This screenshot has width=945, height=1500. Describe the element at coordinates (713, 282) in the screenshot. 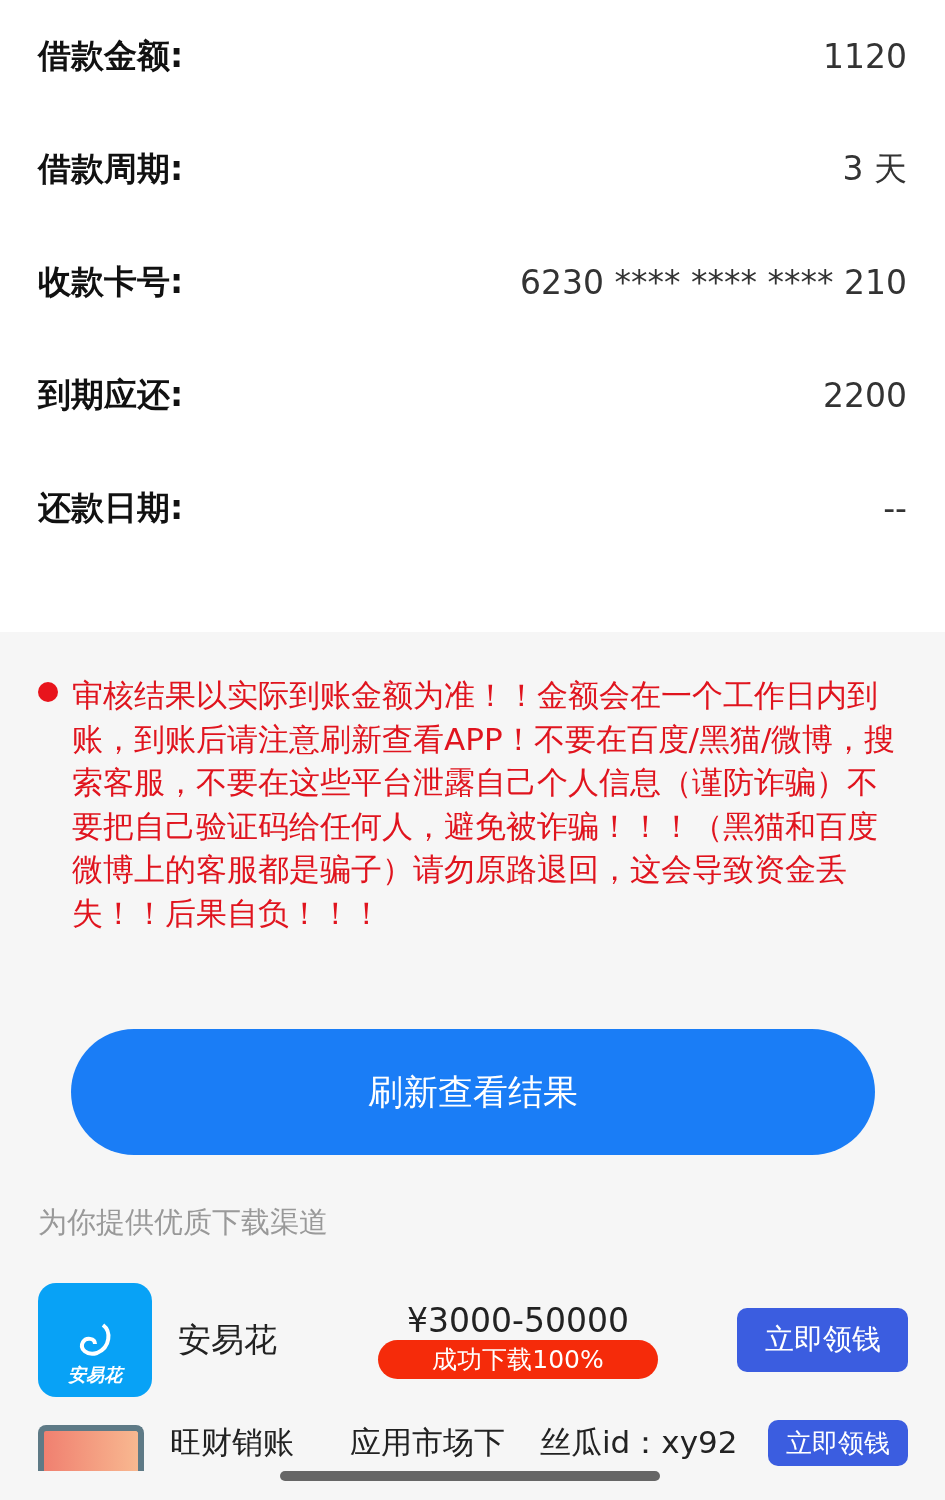

I see `field-value: 6230 **** **** **** 210` at that location.